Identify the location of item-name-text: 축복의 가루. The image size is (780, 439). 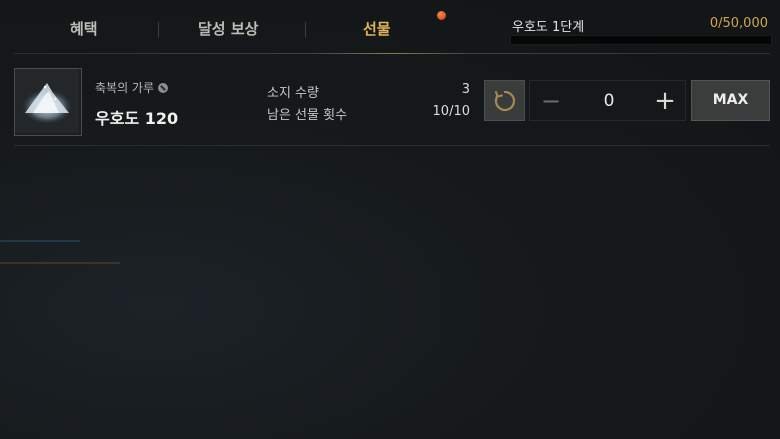
(125, 88).